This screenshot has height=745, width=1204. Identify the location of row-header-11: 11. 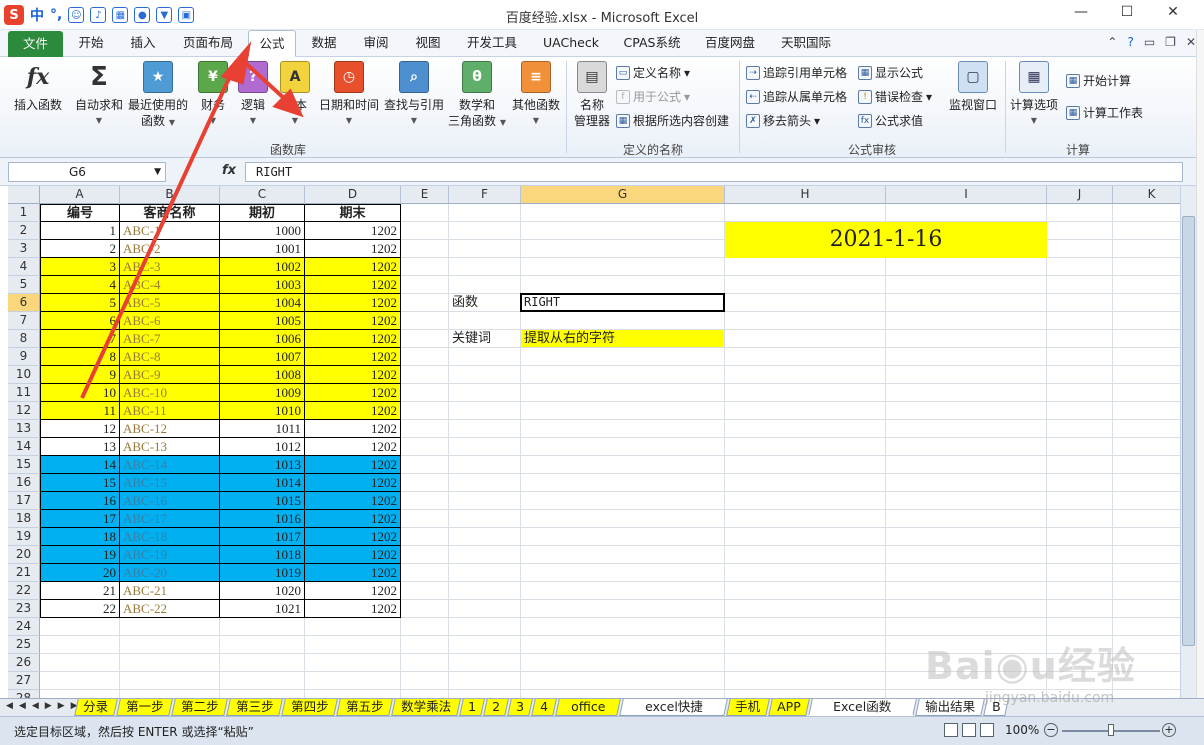
(24, 393).